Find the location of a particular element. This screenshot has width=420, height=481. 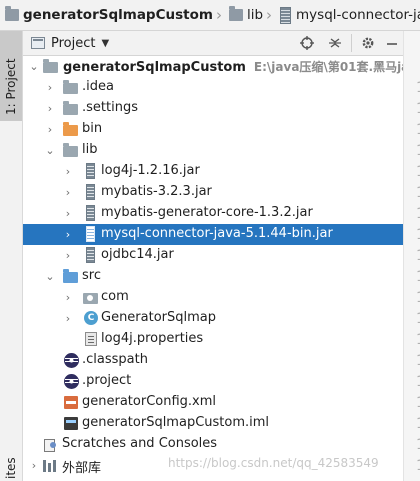

tree-item-idea: › .idea is located at coordinates (213, 87).